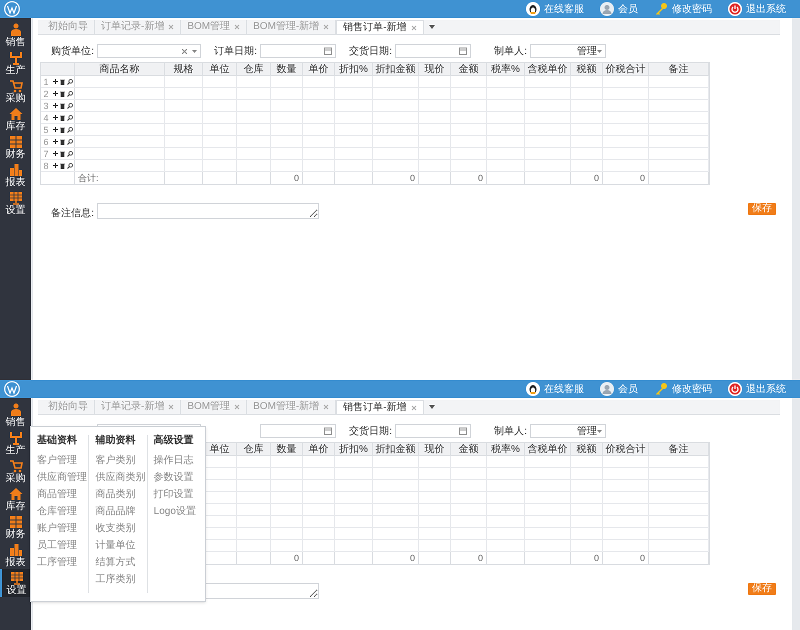  I want to click on field-label: 备注信息:, so click(72, 213).